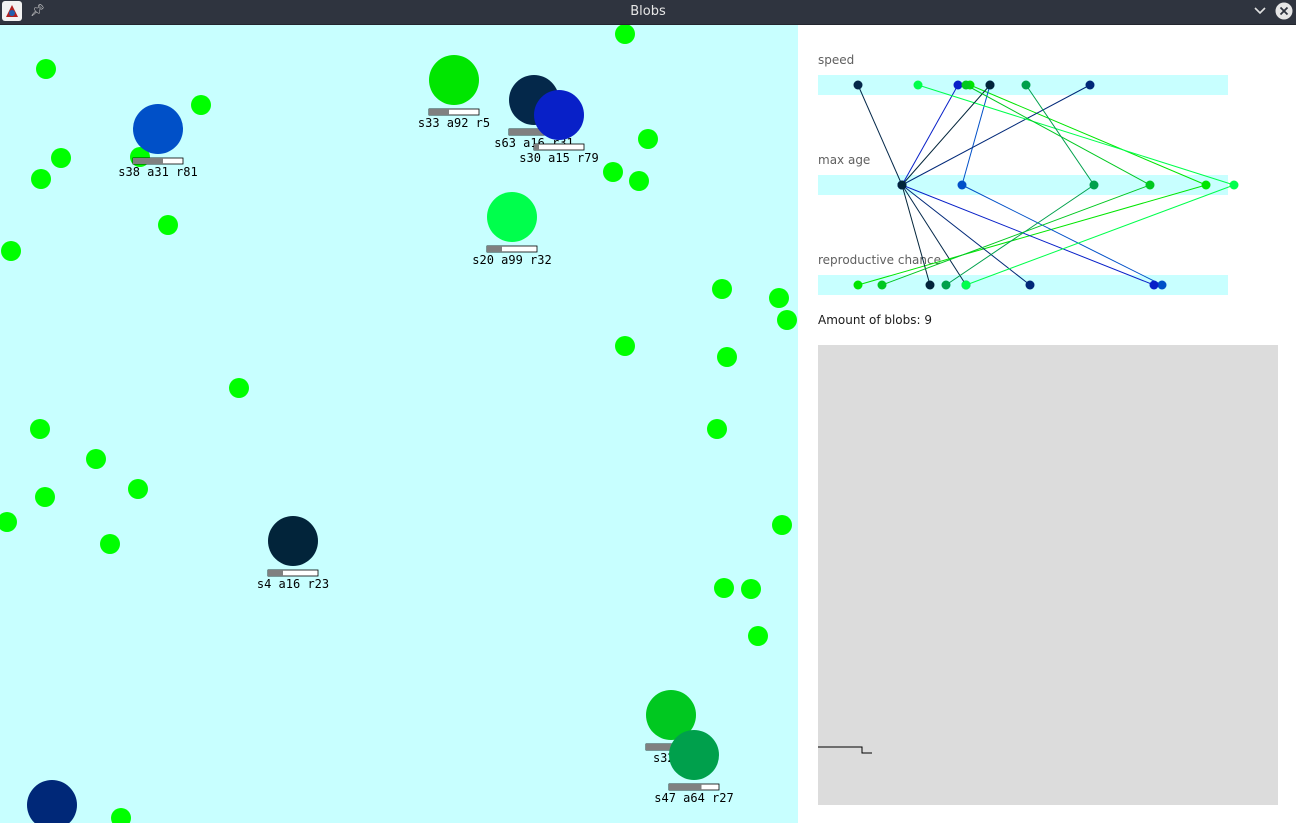  Describe the element at coordinates (693, 798) in the screenshot. I see `blob-stats-label: s47 a64 r27` at that location.